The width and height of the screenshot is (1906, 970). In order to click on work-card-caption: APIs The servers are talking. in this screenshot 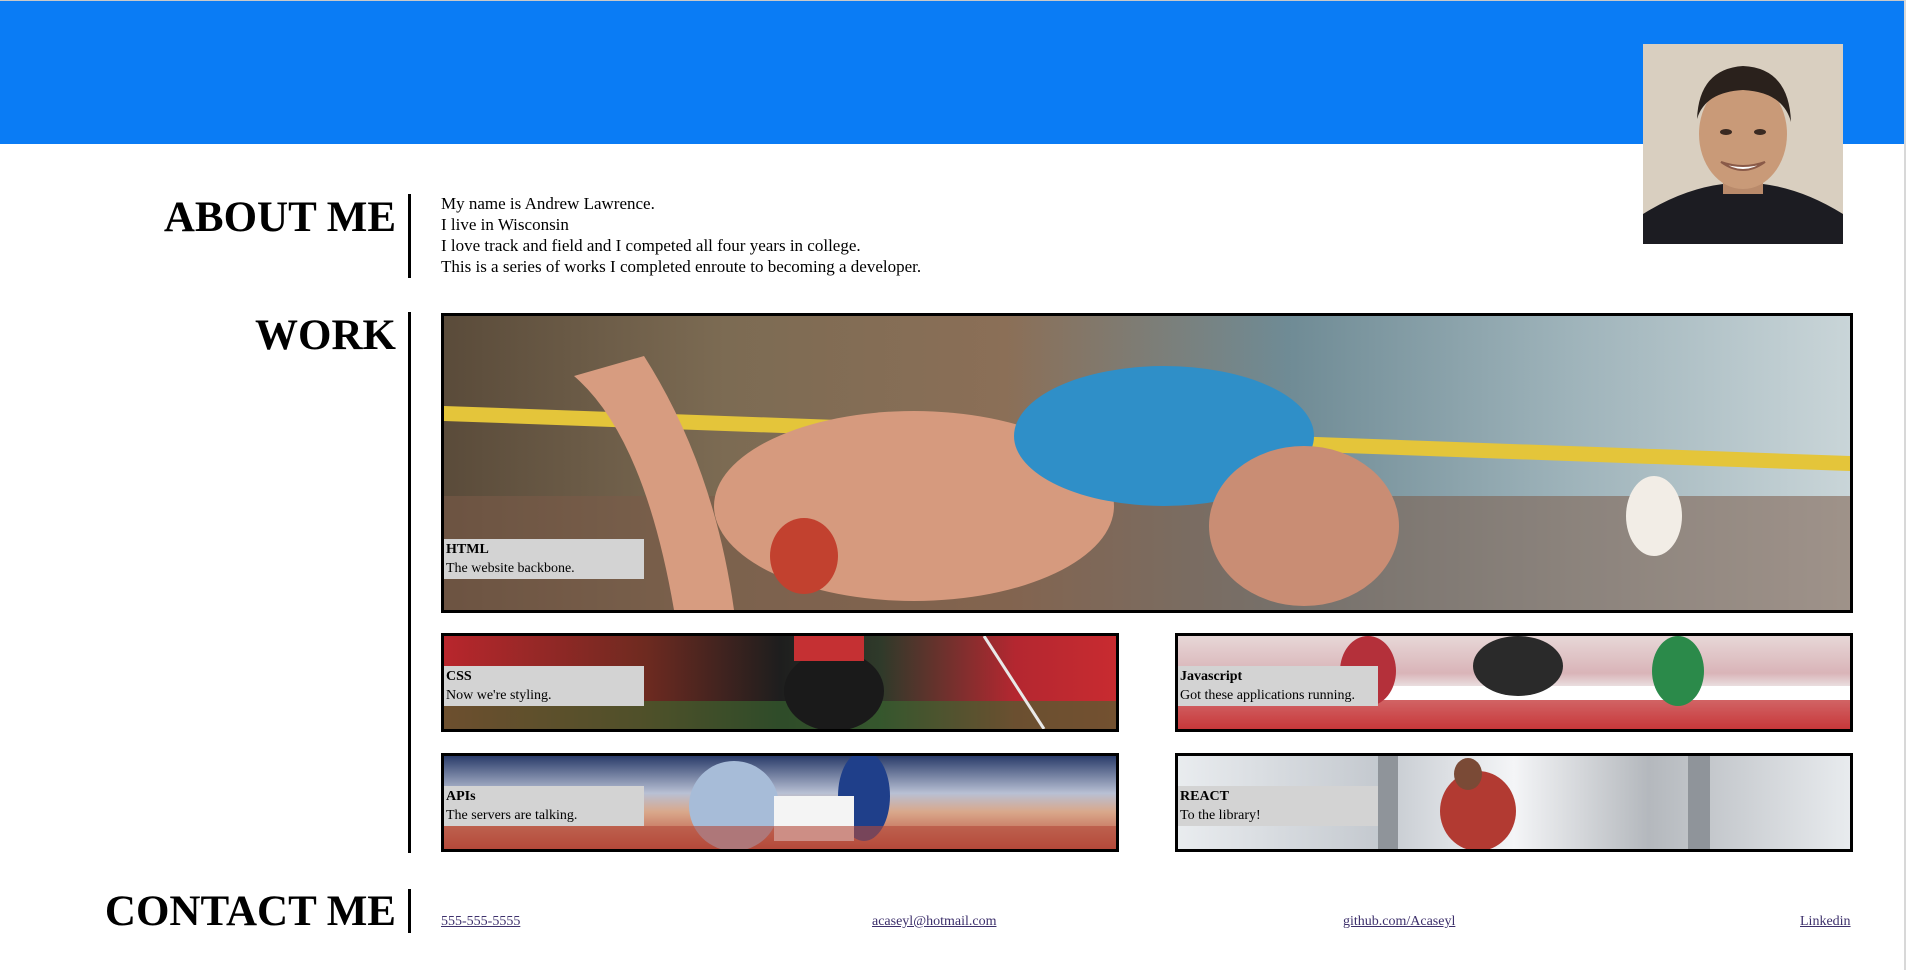, I will do `click(544, 806)`.